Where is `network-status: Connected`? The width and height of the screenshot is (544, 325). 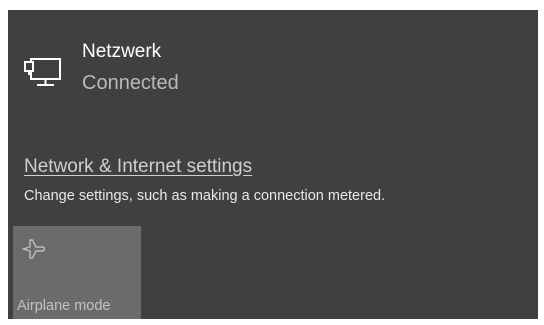 network-status: Connected is located at coordinates (130, 83).